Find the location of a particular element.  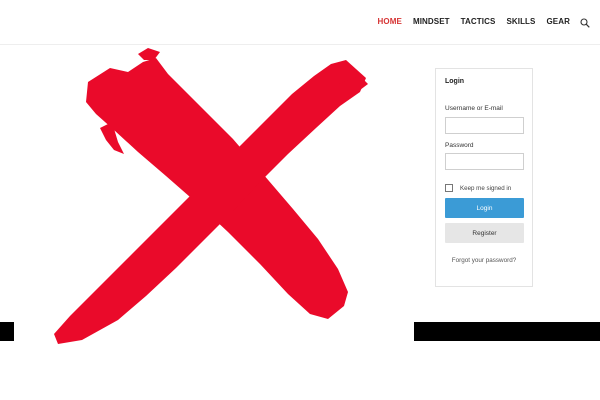

nav-item-skills: SKILLS is located at coordinates (520, 21).